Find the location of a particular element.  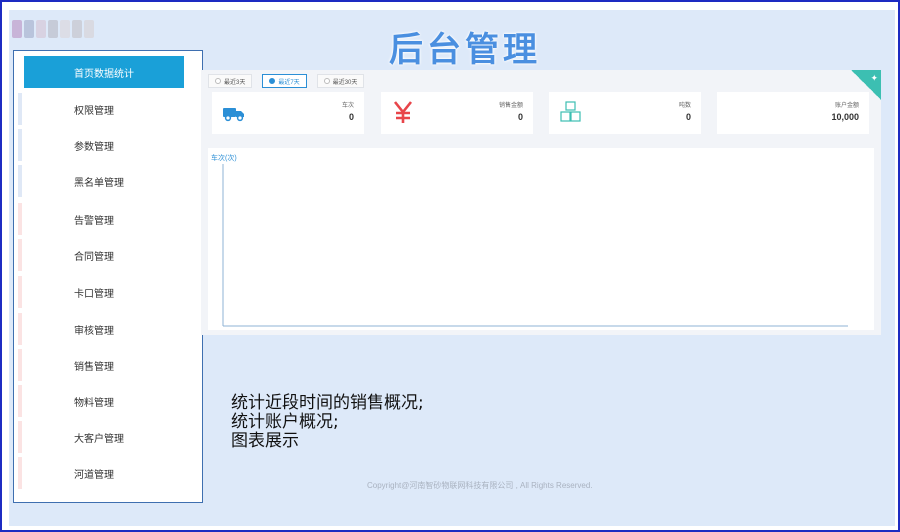

stat-label: 车次 is located at coordinates (347, 106).